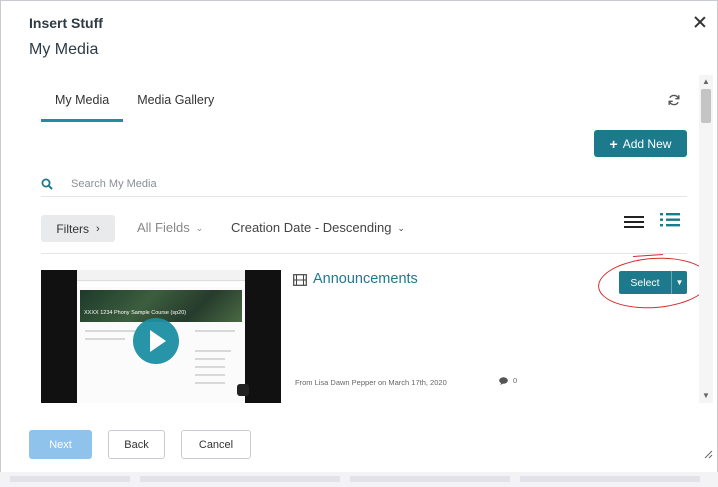  I want to click on add-new-button: + Add New, so click(640, 143).